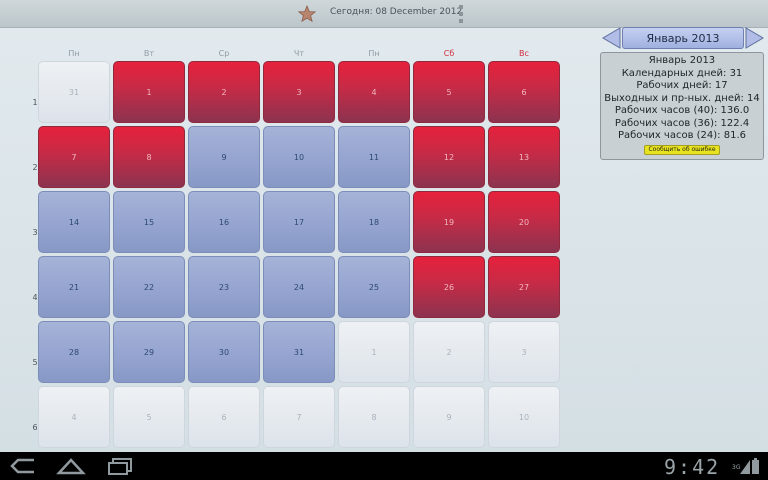 This screenshot has height=480, width=768. What do you see at coordinates (524, 222) in the screenshot?
I see `day-cell: 20` at bounding box center [524, 222].